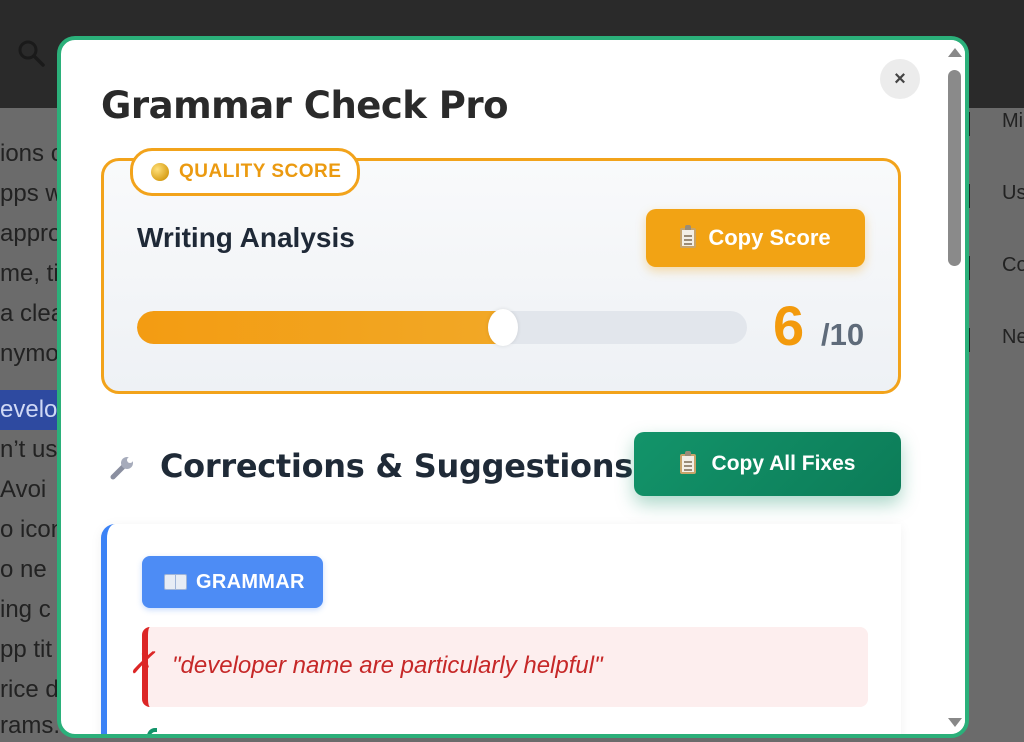 This screenshot has width=1024, height=742. I want to click on copy-all-fixes-button: Copy All Fixes, so click(767, 464).